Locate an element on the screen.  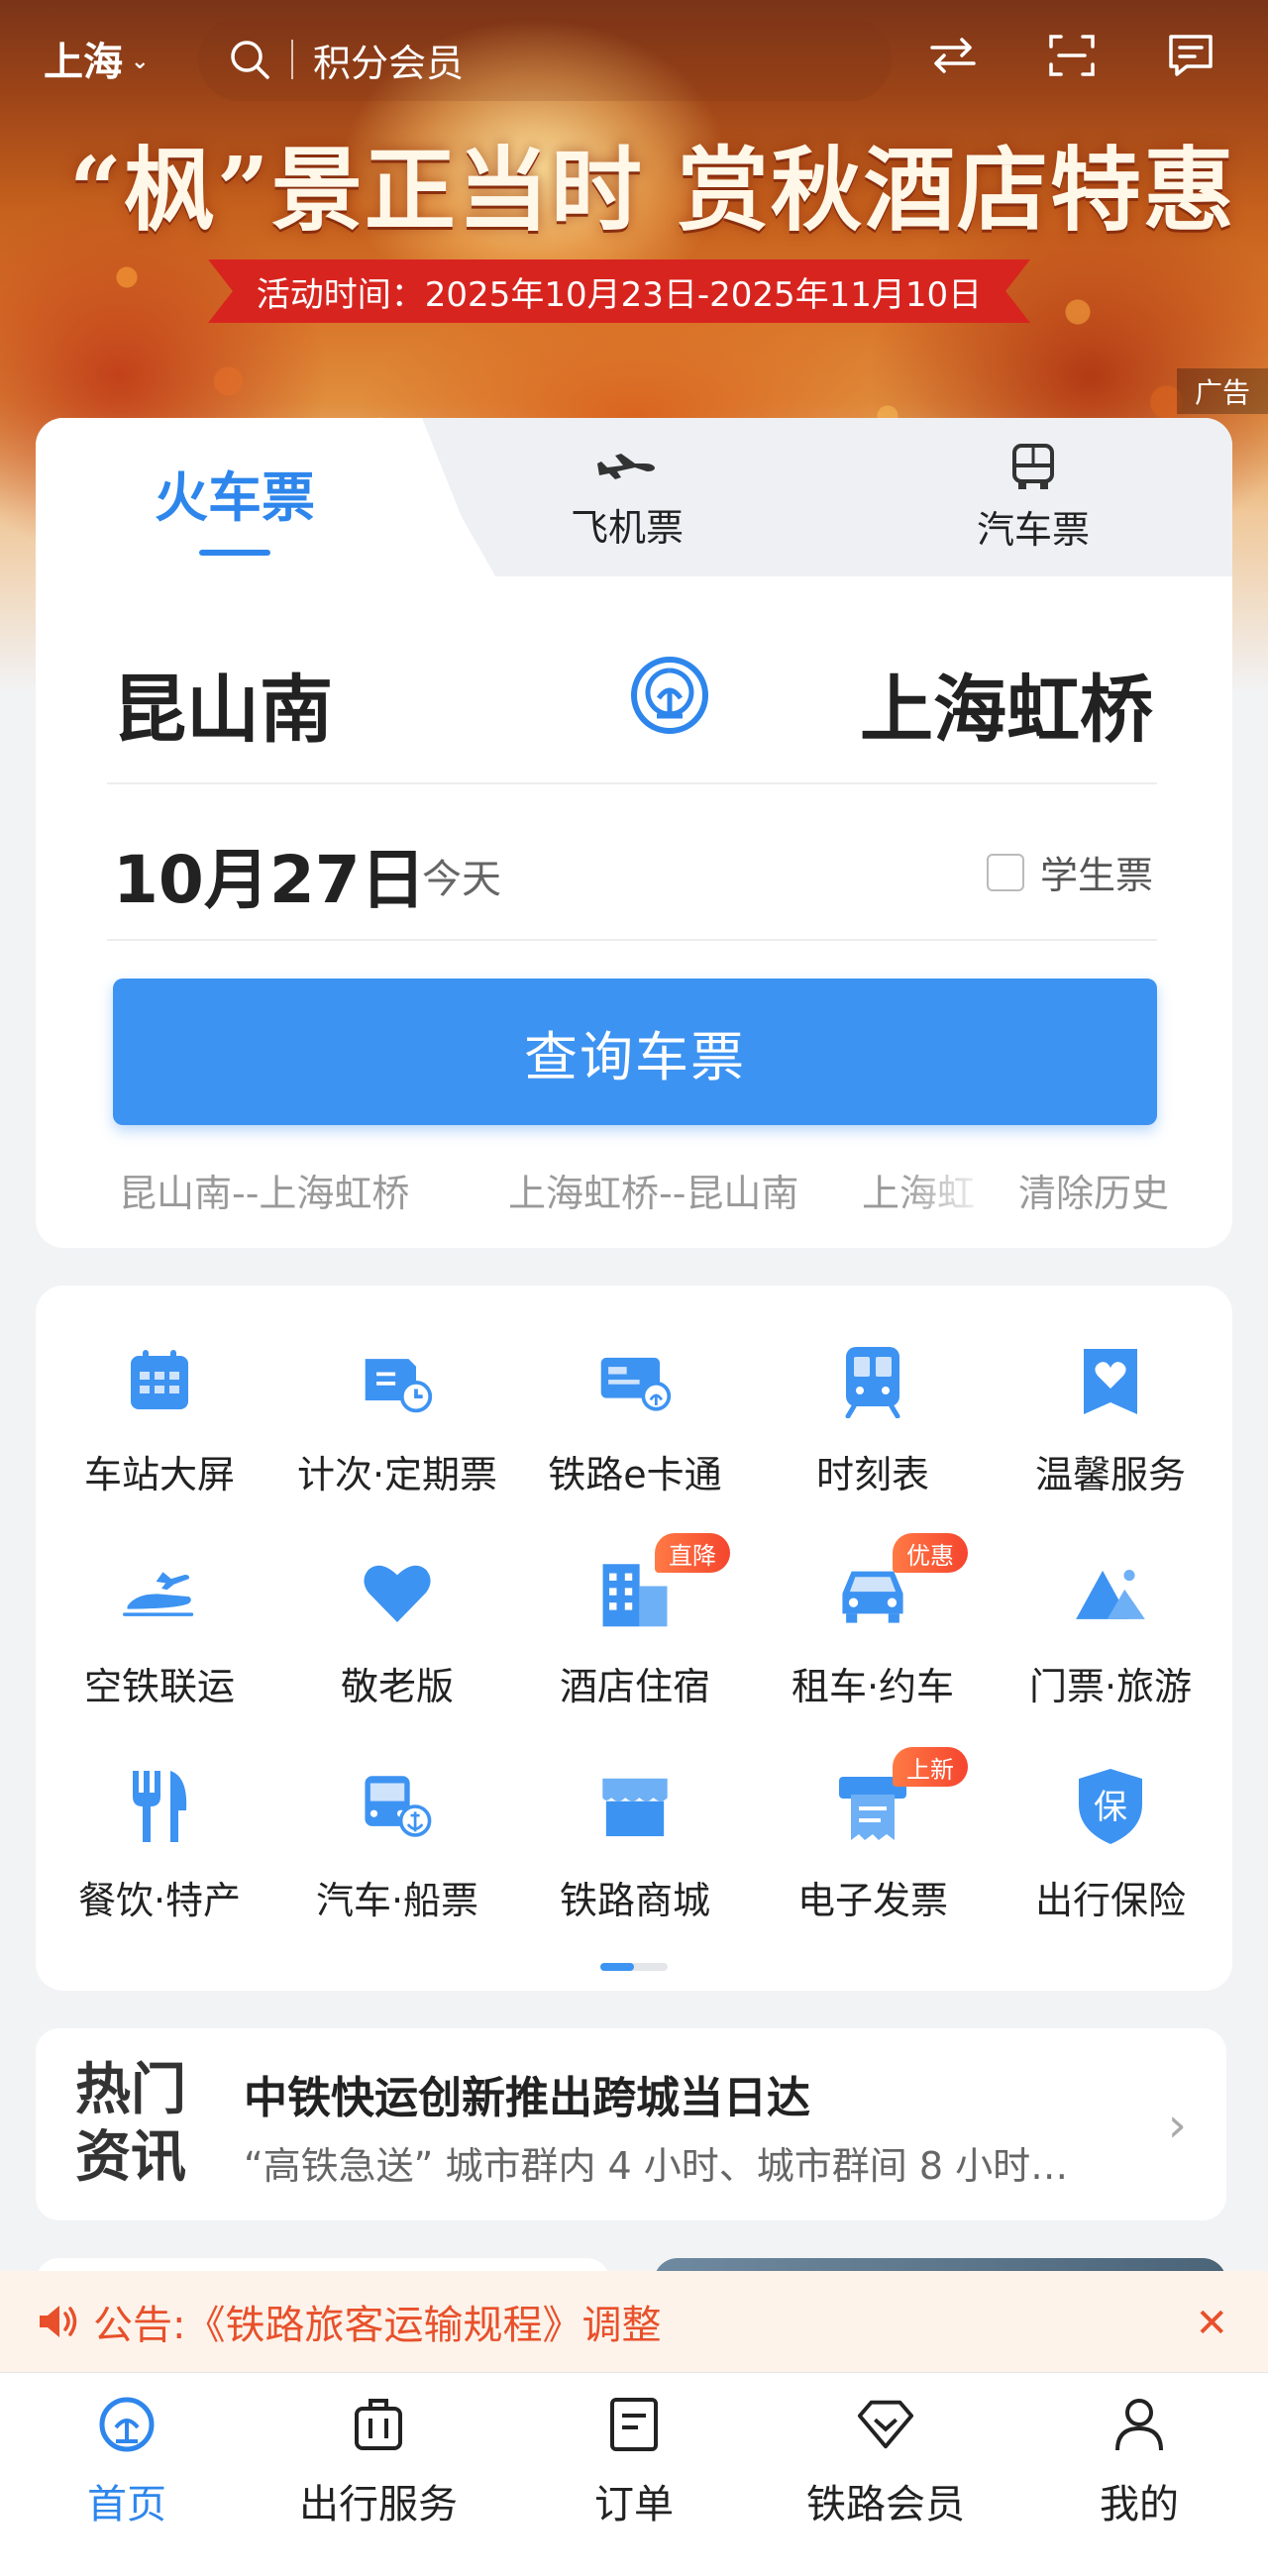
service-car-rental: 优惠 租车·约车 is located at coordinates (873, 1623).